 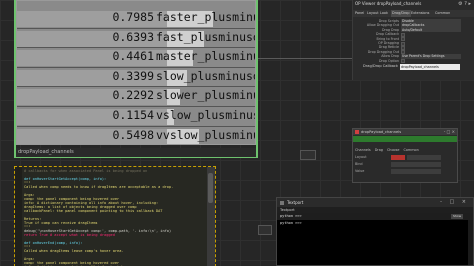 I want to click on node-wire, so click(x=305, y=58).